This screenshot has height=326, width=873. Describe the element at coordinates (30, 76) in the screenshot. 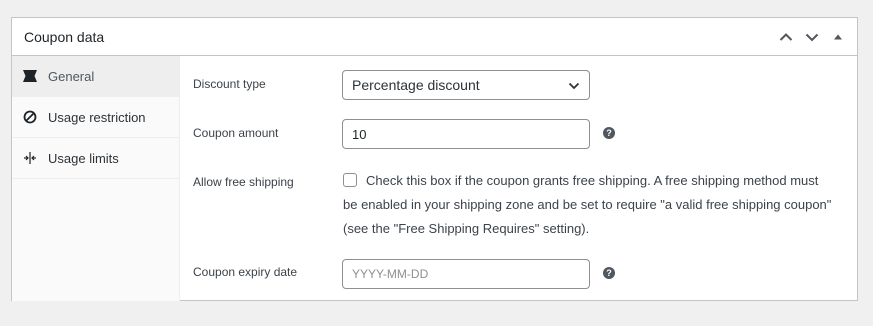

I see `ticket-icon` at that location.